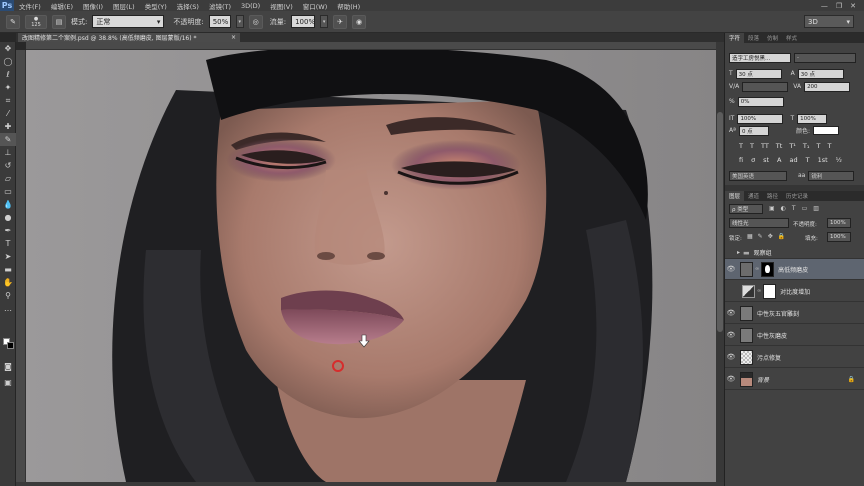  Describe the element at coordinates (825, 57) in the screenshot. I see `font-style-select: -` at that location.